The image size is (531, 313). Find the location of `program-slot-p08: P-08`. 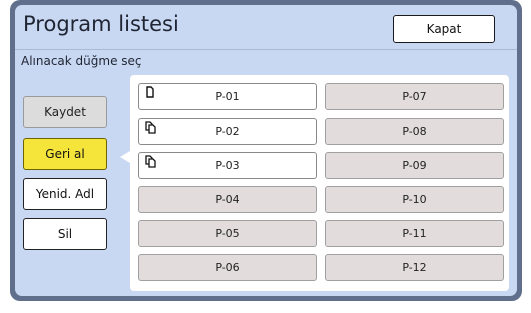

program-slot-p08: P-08 is located at coordinates (414, 131).